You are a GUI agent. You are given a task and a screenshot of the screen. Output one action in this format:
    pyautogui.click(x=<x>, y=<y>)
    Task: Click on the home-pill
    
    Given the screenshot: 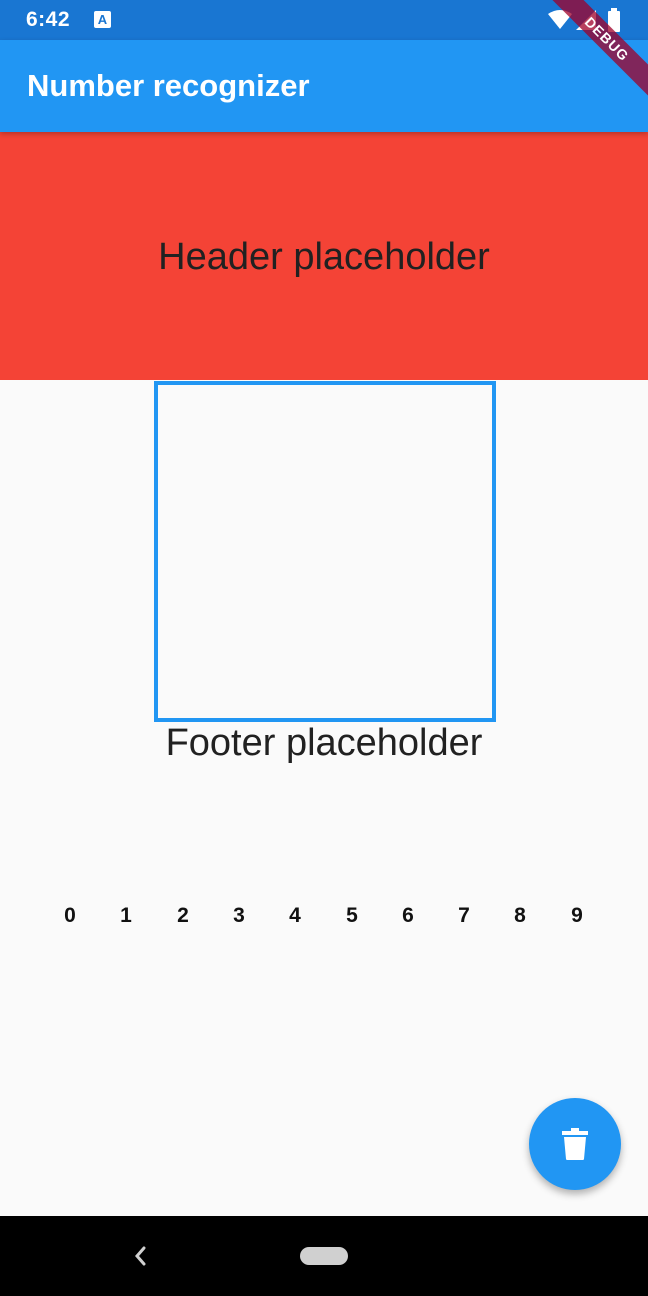 What is the action you would take?
    pyautogui.click(x=324, y=1256)
    